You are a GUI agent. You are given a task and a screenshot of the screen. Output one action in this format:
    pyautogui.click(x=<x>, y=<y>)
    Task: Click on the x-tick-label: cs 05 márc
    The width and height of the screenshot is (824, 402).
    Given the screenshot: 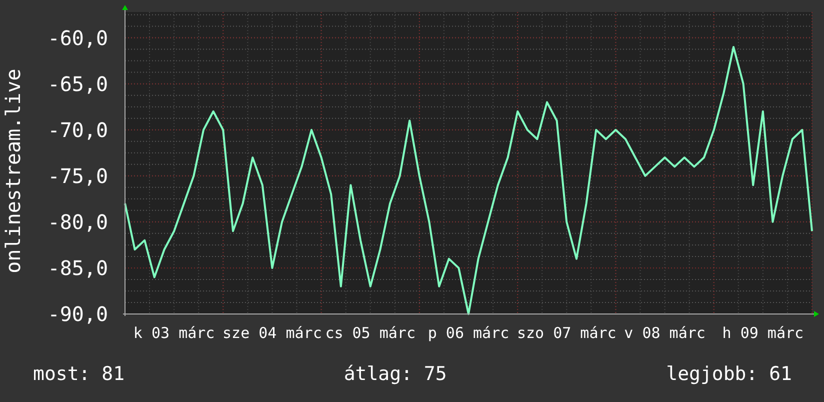 What is the action you would take?
    pyautogui.click(x=370, y=333)
    